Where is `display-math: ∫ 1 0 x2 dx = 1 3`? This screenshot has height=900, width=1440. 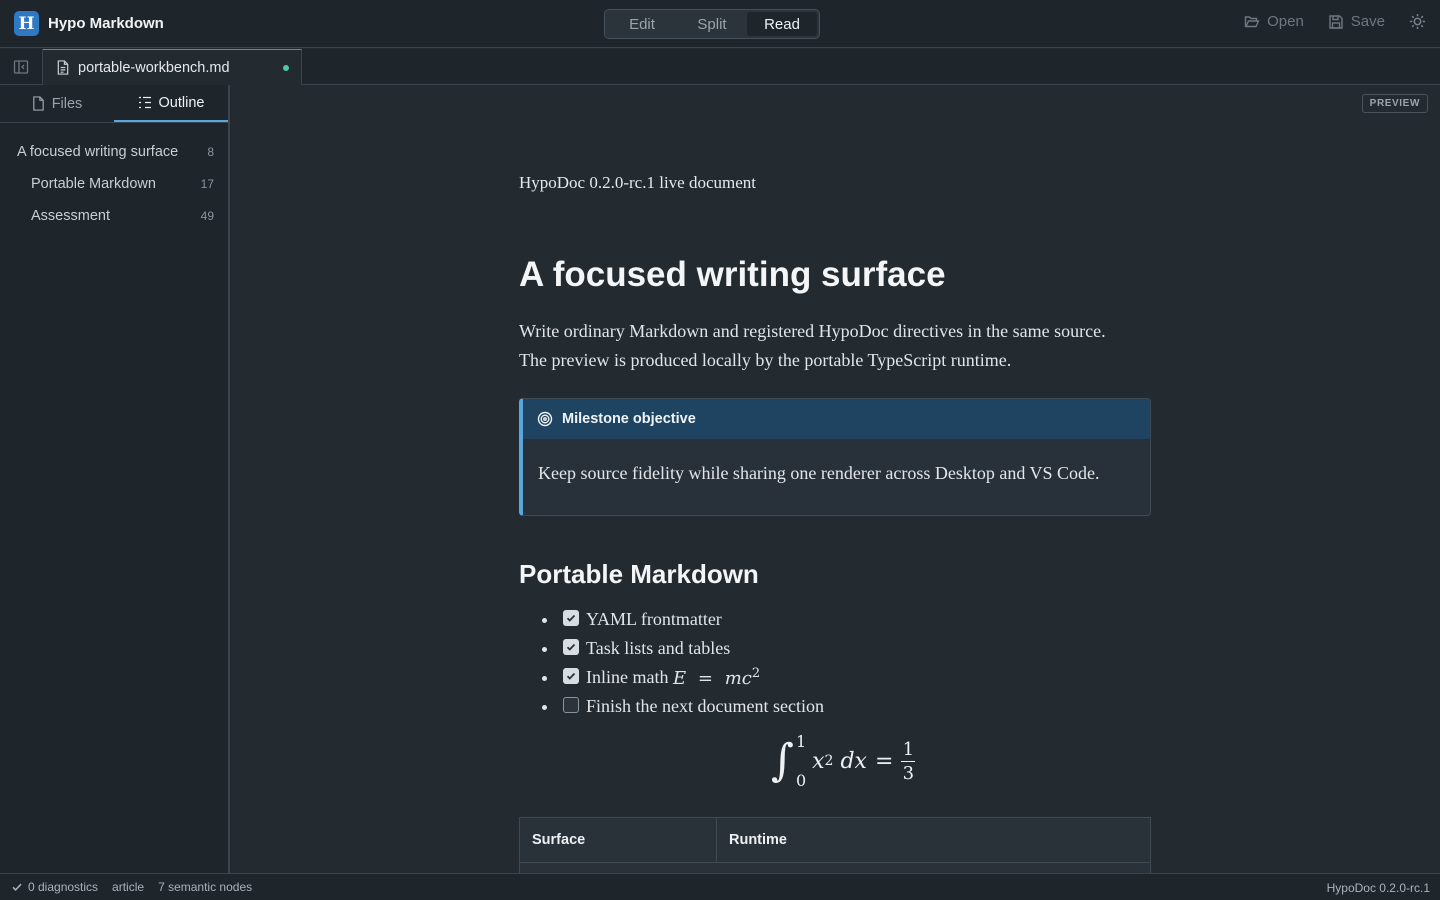 display-math: ∫ 1 0 x2 dx = 1 3 is located at coordinates (843, 761).